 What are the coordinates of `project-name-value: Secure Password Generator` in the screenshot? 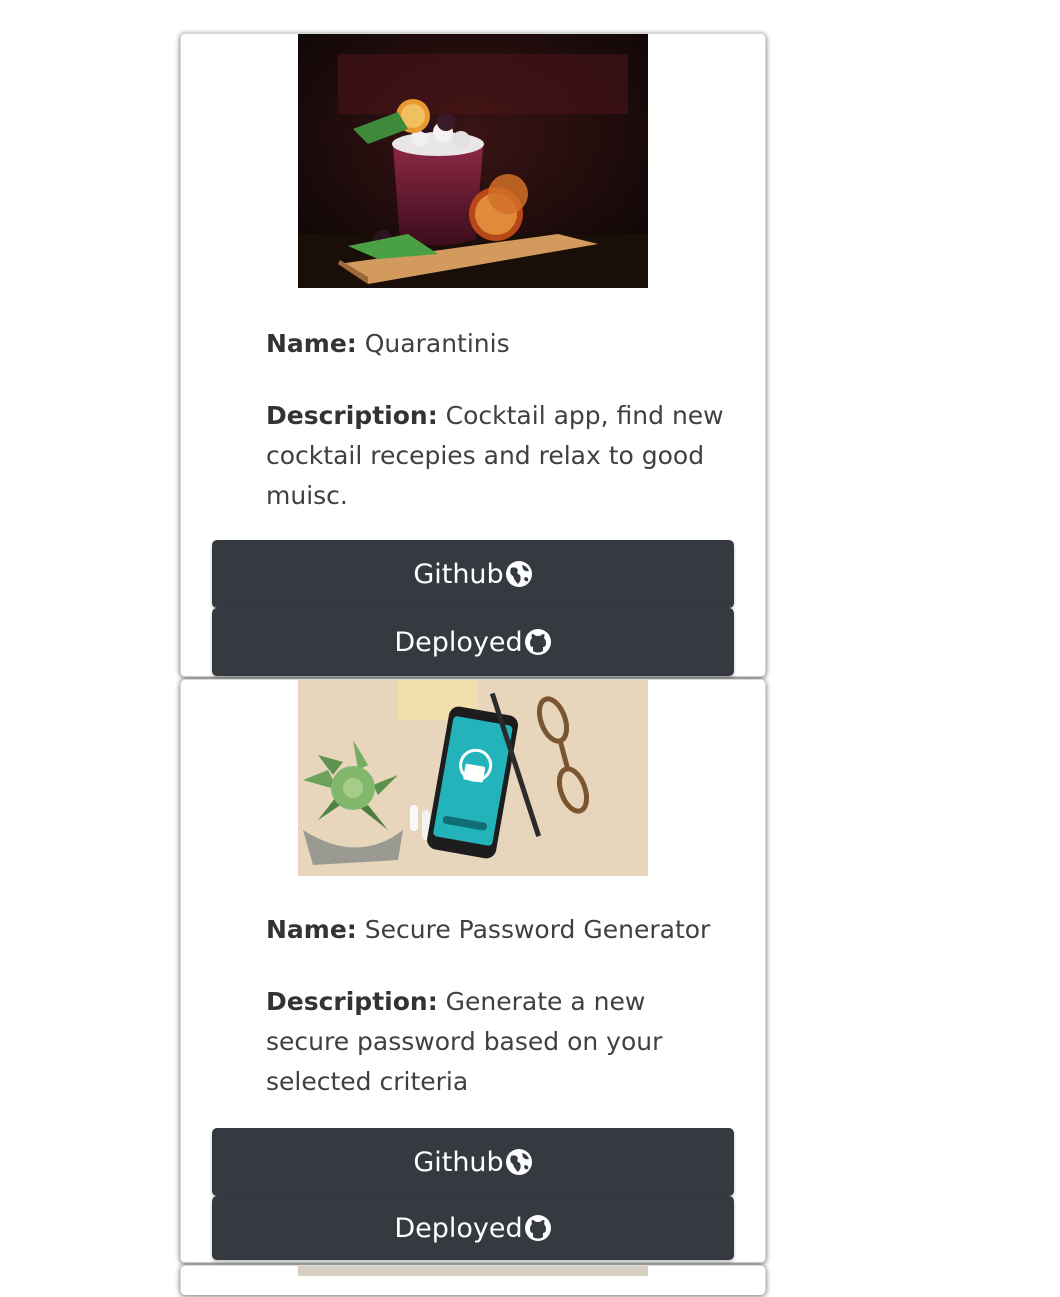 It's located at (537, 929).